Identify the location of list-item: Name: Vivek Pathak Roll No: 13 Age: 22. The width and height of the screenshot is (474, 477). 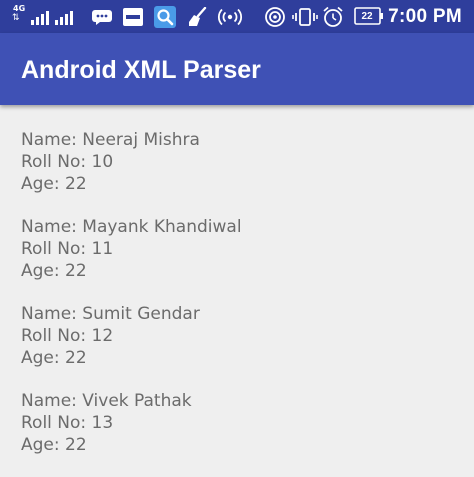
(241, 423).